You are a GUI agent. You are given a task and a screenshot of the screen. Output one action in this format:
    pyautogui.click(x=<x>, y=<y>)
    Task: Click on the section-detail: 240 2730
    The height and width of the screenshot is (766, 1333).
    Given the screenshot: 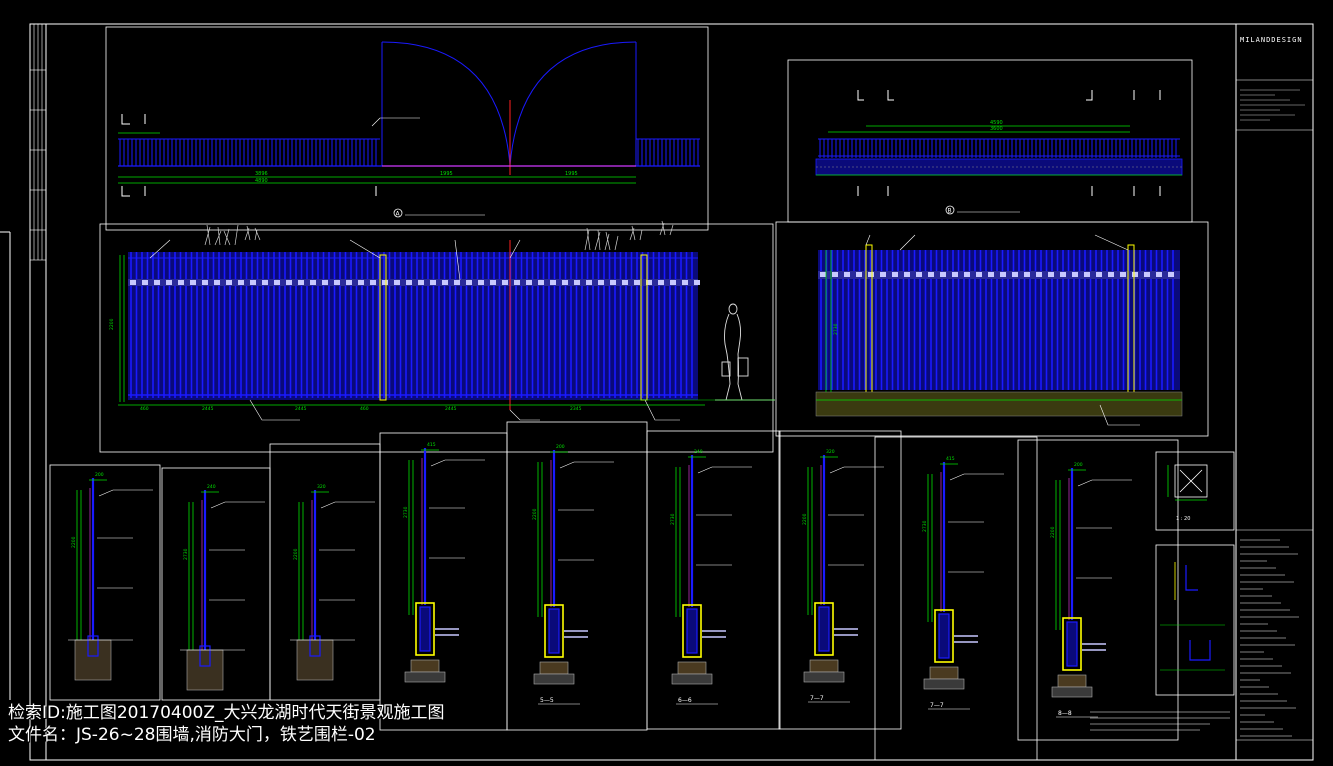 What is the action you would take?
    pyautogui.click(x=222, y=587)
    